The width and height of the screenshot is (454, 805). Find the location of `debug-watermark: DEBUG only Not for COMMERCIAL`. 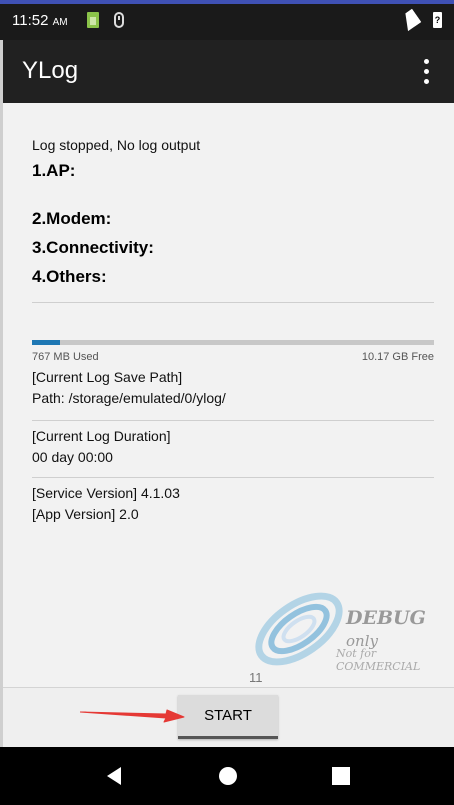

debug-watermark: DEBUG only Not for COMMERCIAL is located at coordinates (351, 632).